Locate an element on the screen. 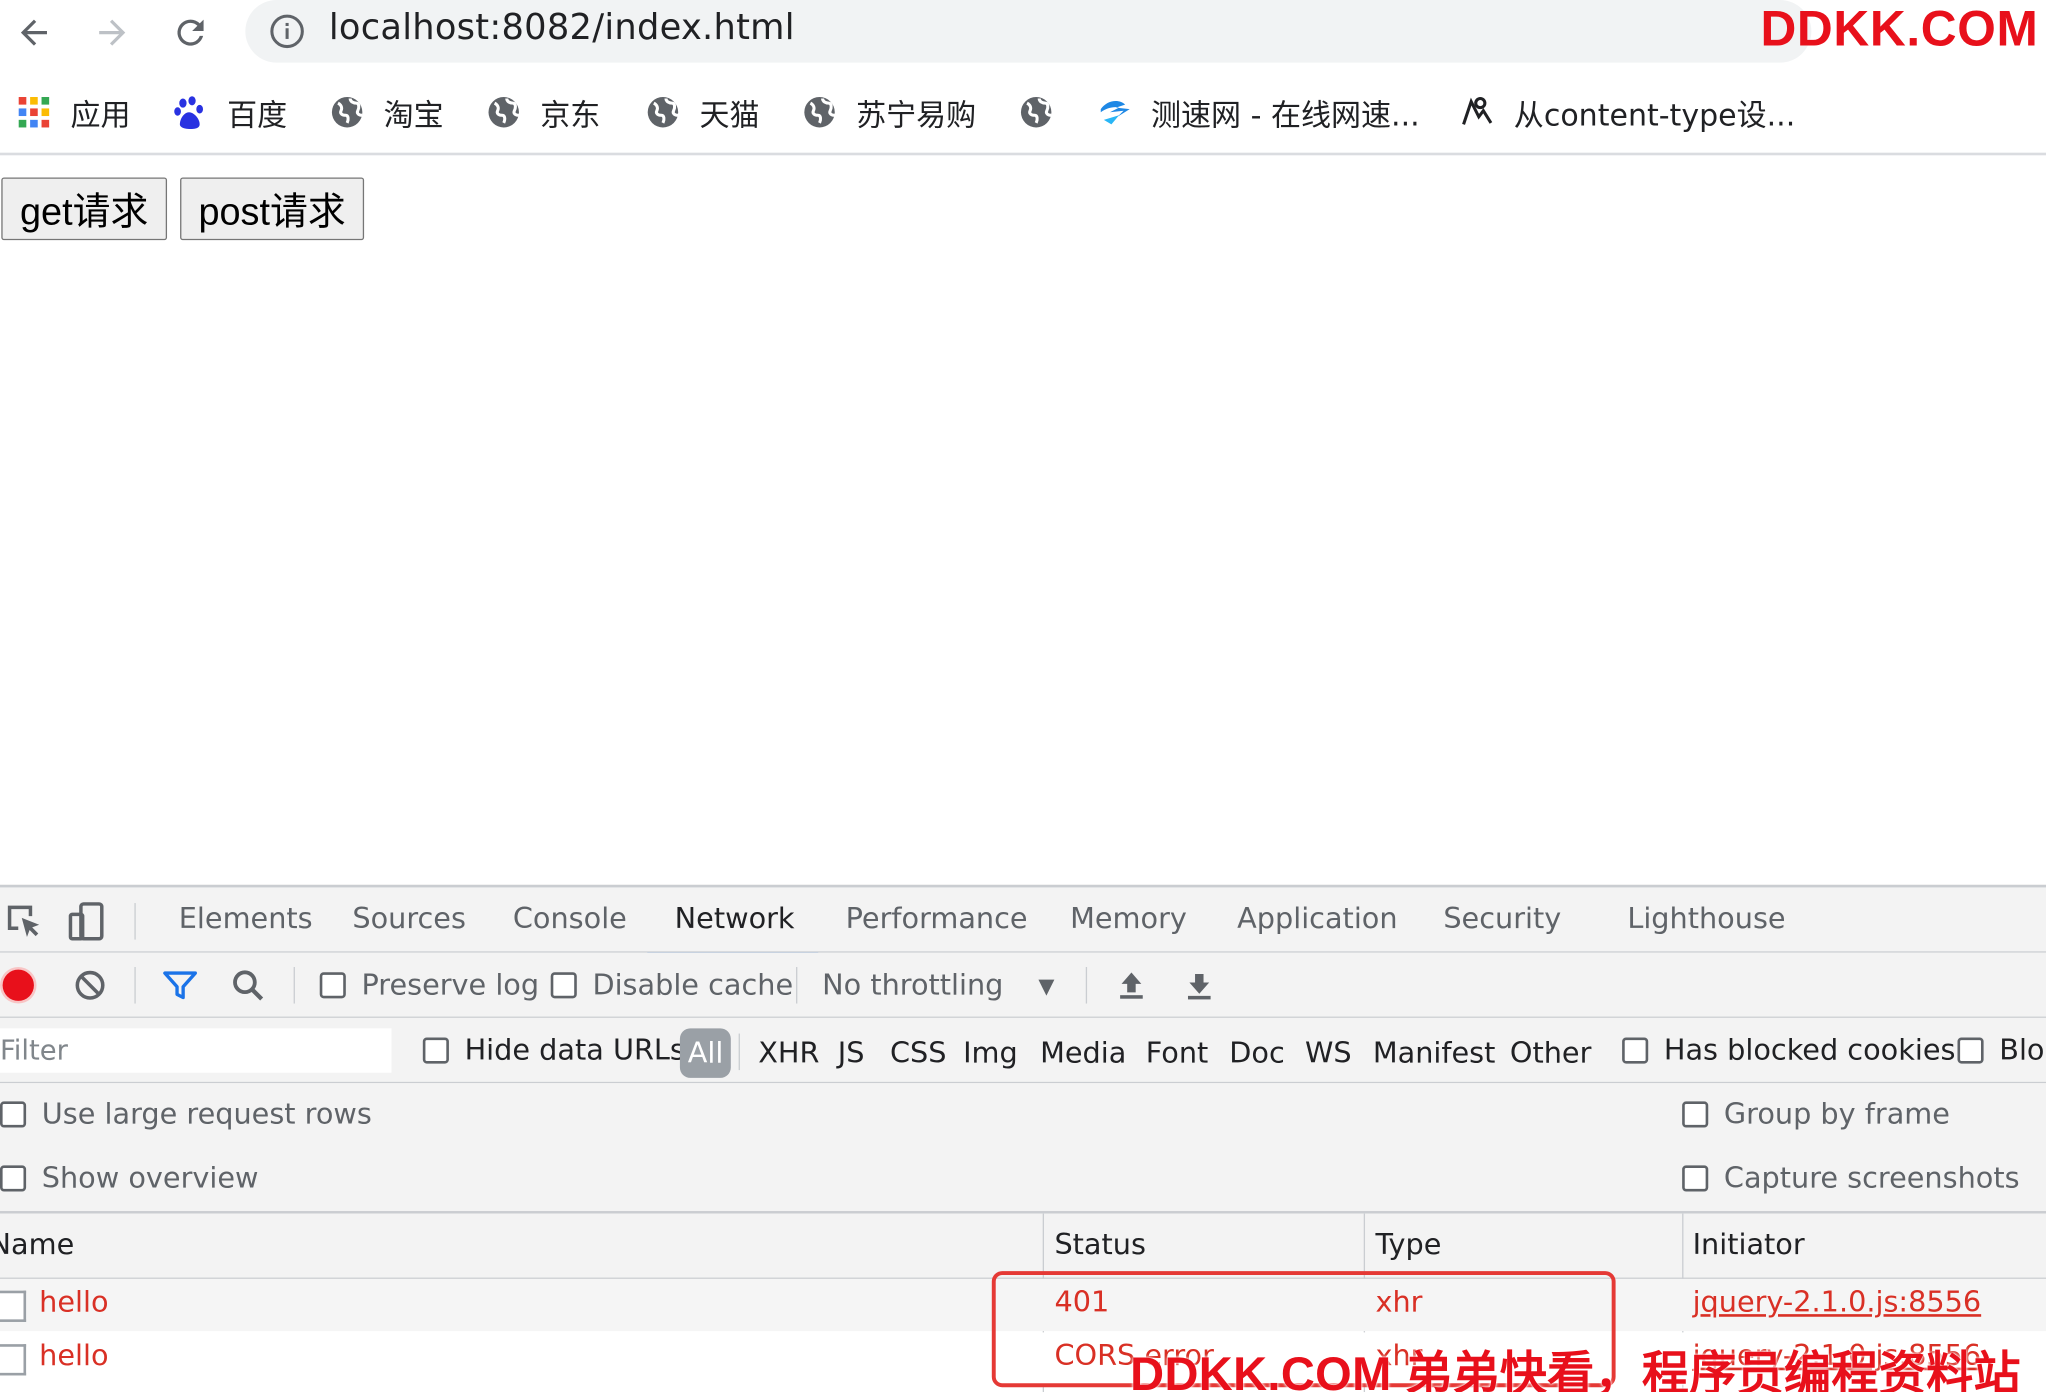 The width and height of the screenshot is (2046, 1392). request-initiator-link: jquery-2.1.0.js:8556 is located at coordinates (1837, 1303).